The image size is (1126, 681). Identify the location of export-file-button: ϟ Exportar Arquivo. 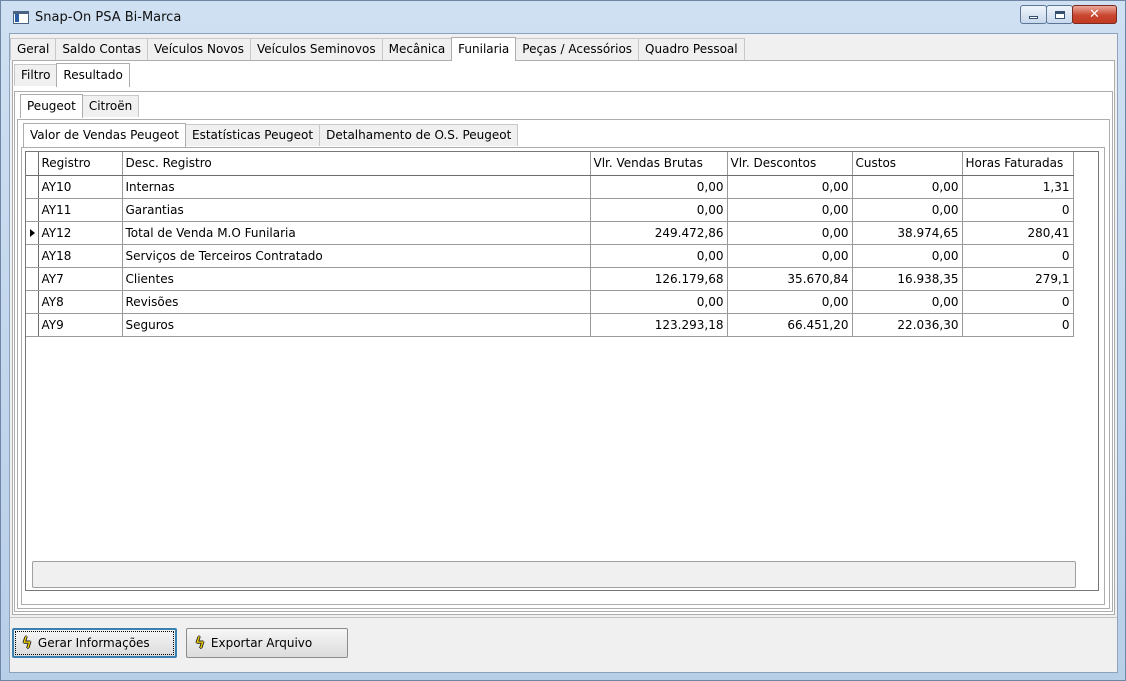
(267, 643).